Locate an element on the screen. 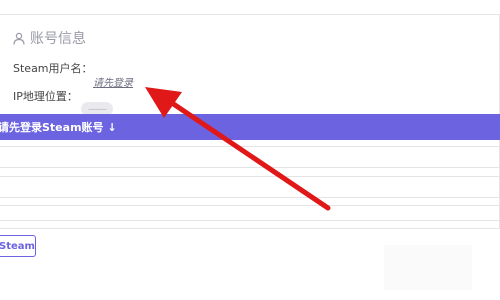  placeholder-box is located at coordinates (428, 267).